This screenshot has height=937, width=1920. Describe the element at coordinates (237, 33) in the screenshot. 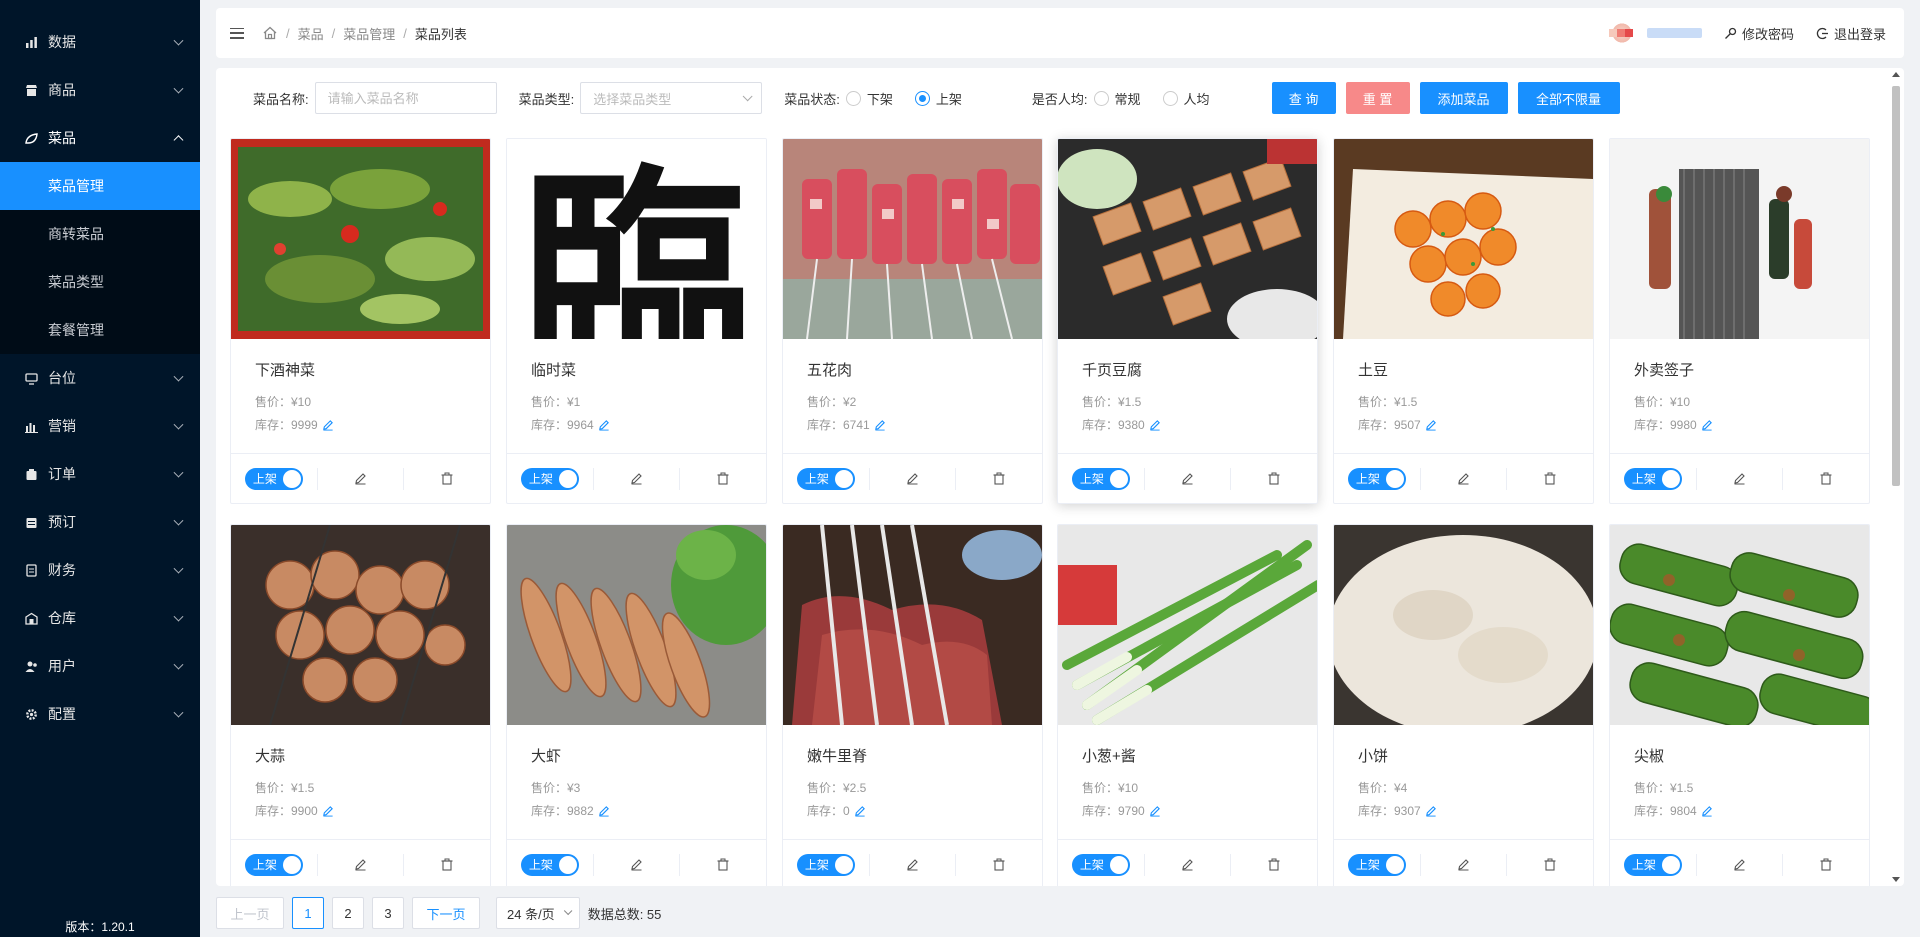

I see `menu-toggle-icon` at that location.